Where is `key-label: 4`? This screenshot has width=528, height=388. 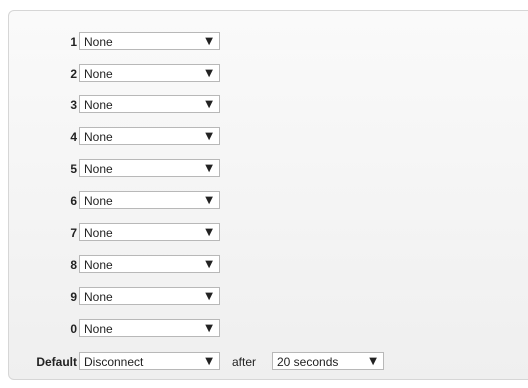
key-label: 4 is located at coordinates (73, 137).